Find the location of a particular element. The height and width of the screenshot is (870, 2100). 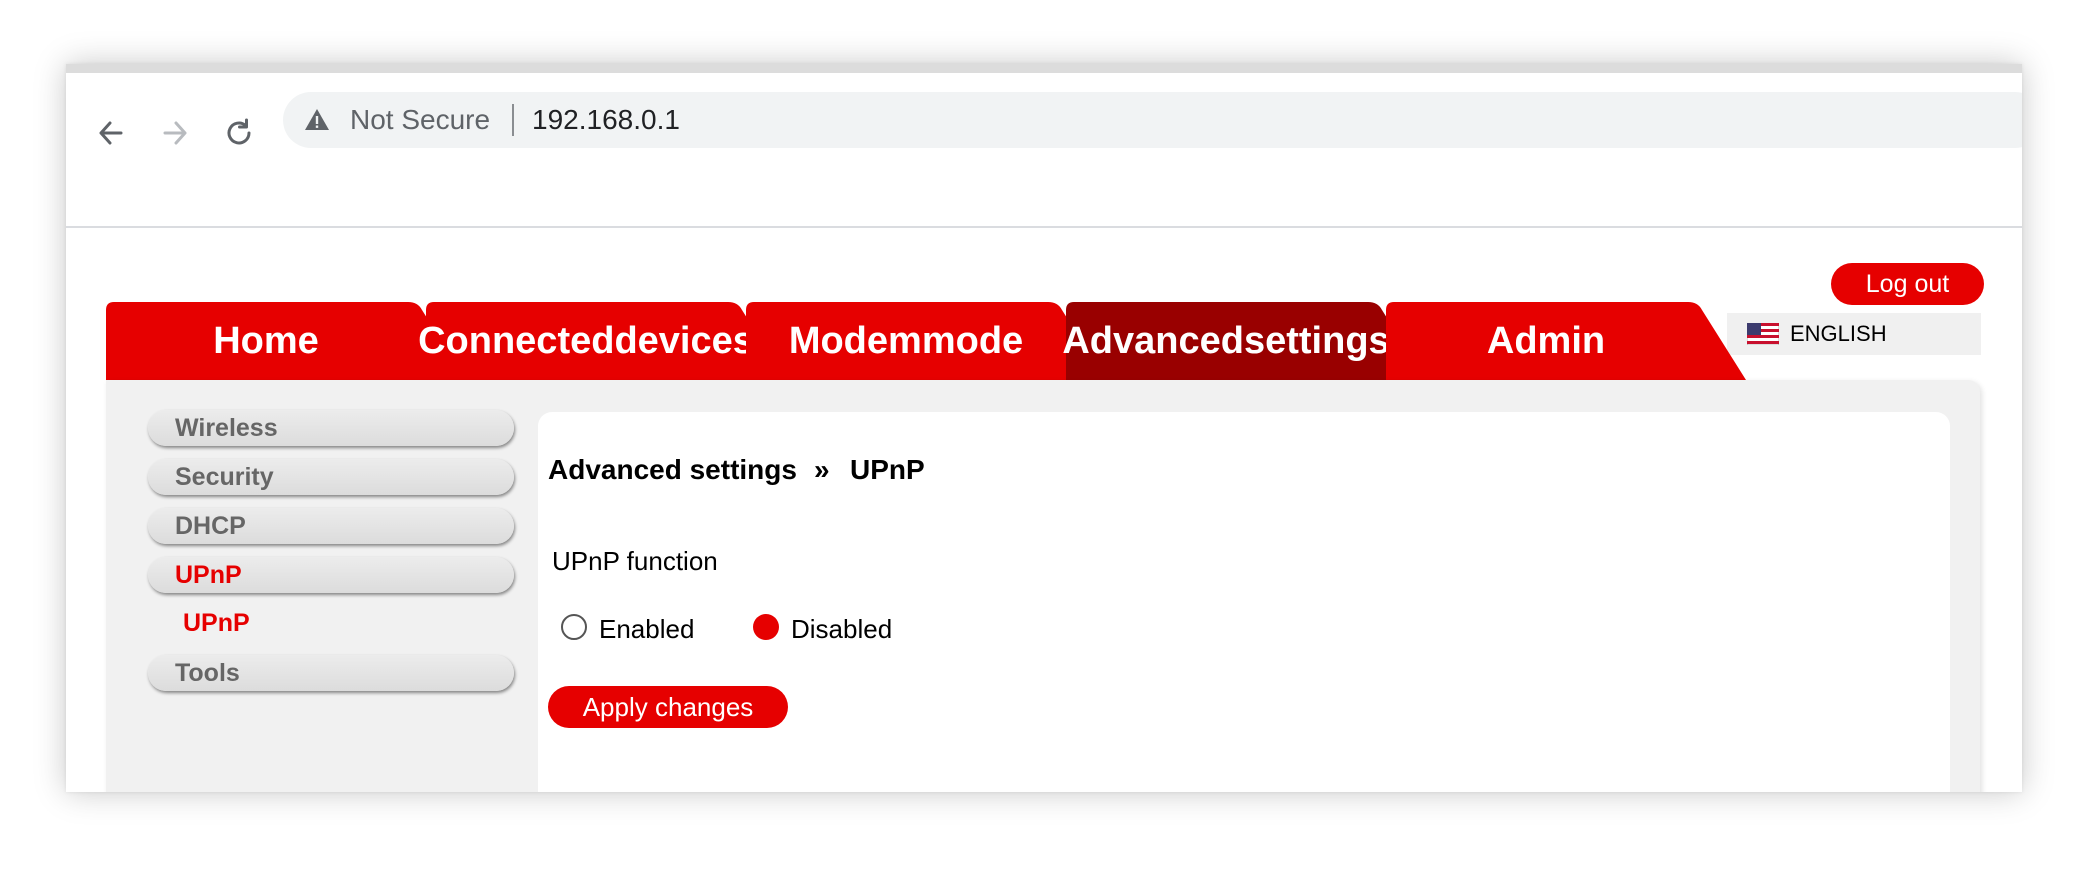

disabled-radio-label: Disabled is located at coordinates (841, 629).